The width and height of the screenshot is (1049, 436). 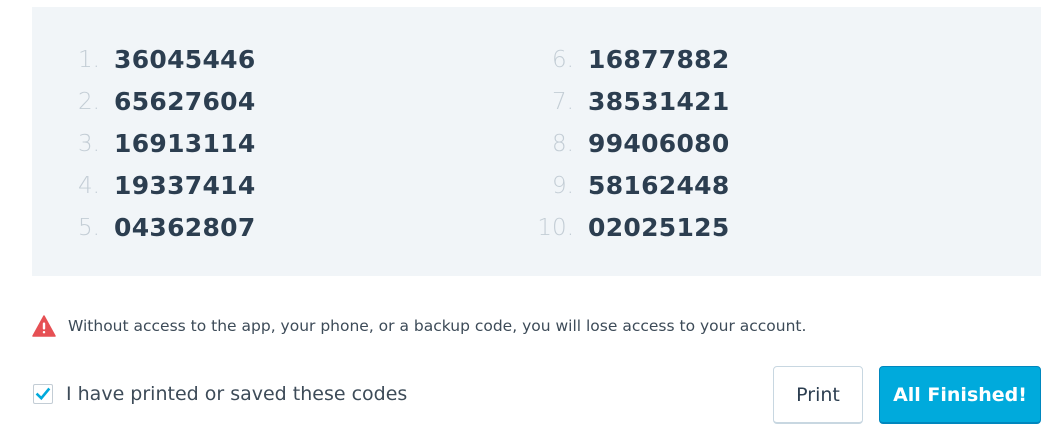 What do you see at coordinates (659, 227) in the screenshot?
I see `backup-code: 02025125` at bounding box center [659, 227].